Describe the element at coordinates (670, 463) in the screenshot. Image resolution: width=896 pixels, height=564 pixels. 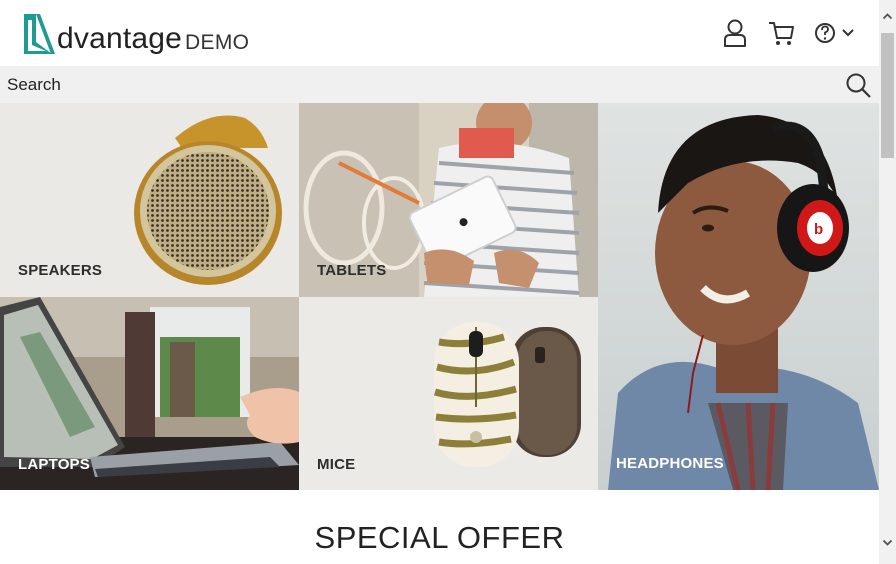
I see `category-label-headphones: HEADPHONES` at that location.